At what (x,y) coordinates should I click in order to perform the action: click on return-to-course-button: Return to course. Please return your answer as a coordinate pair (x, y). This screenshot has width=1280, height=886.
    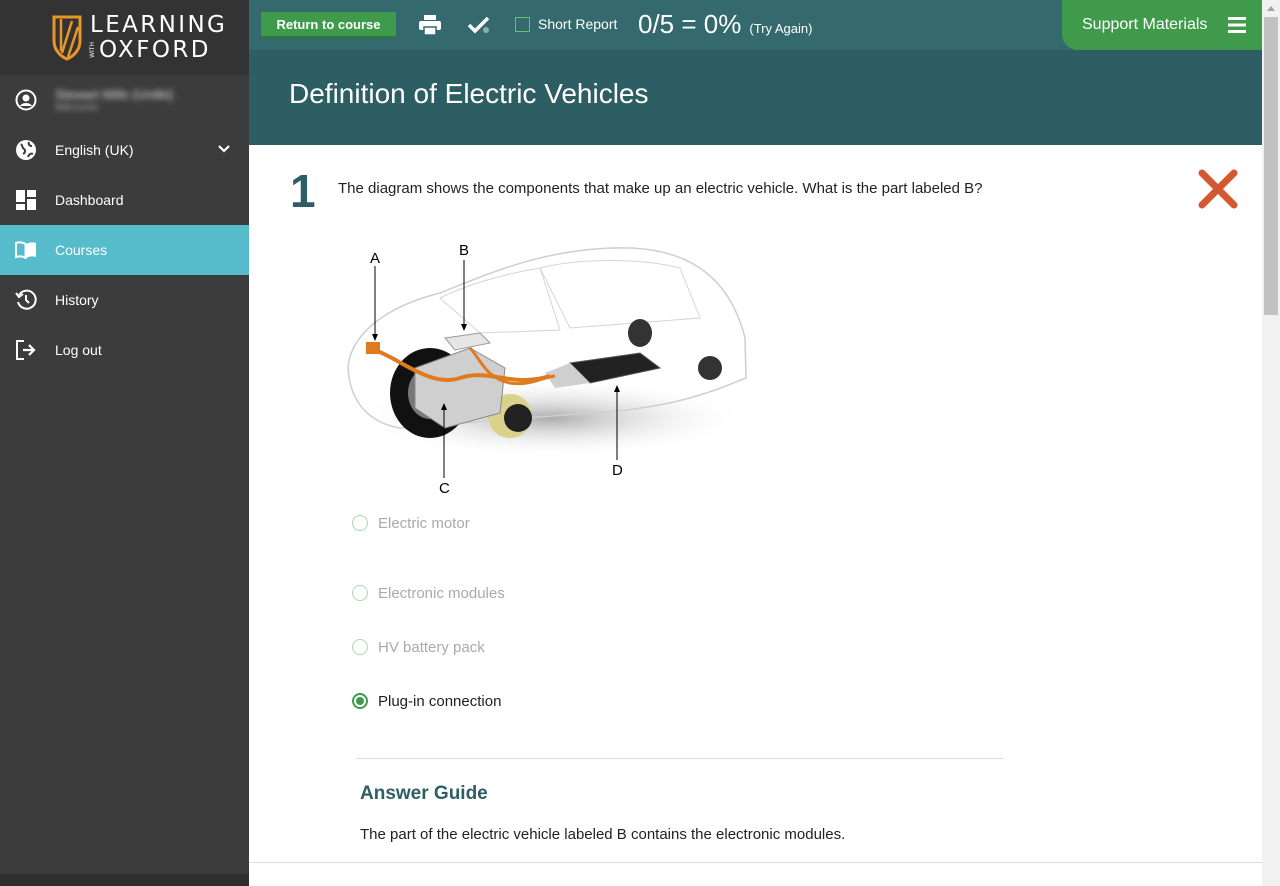
    Looking at the image, I should click on (328, 25).